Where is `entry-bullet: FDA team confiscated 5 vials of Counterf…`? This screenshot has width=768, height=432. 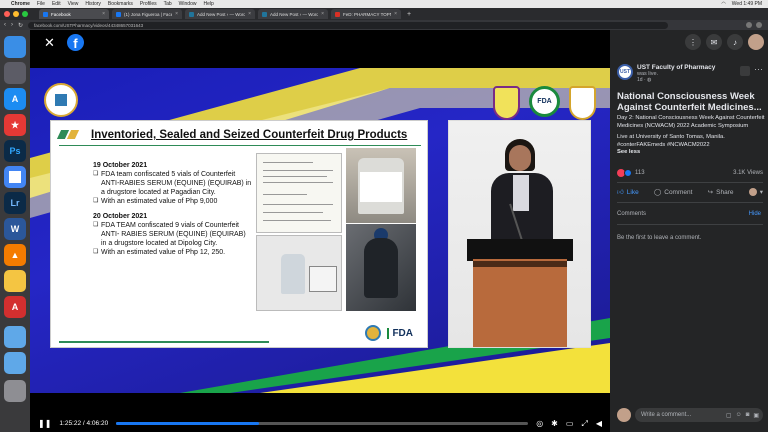 entry-bullet: FDA team confiscated 5 vials of Counterf… is located at coordinates (173, 183).